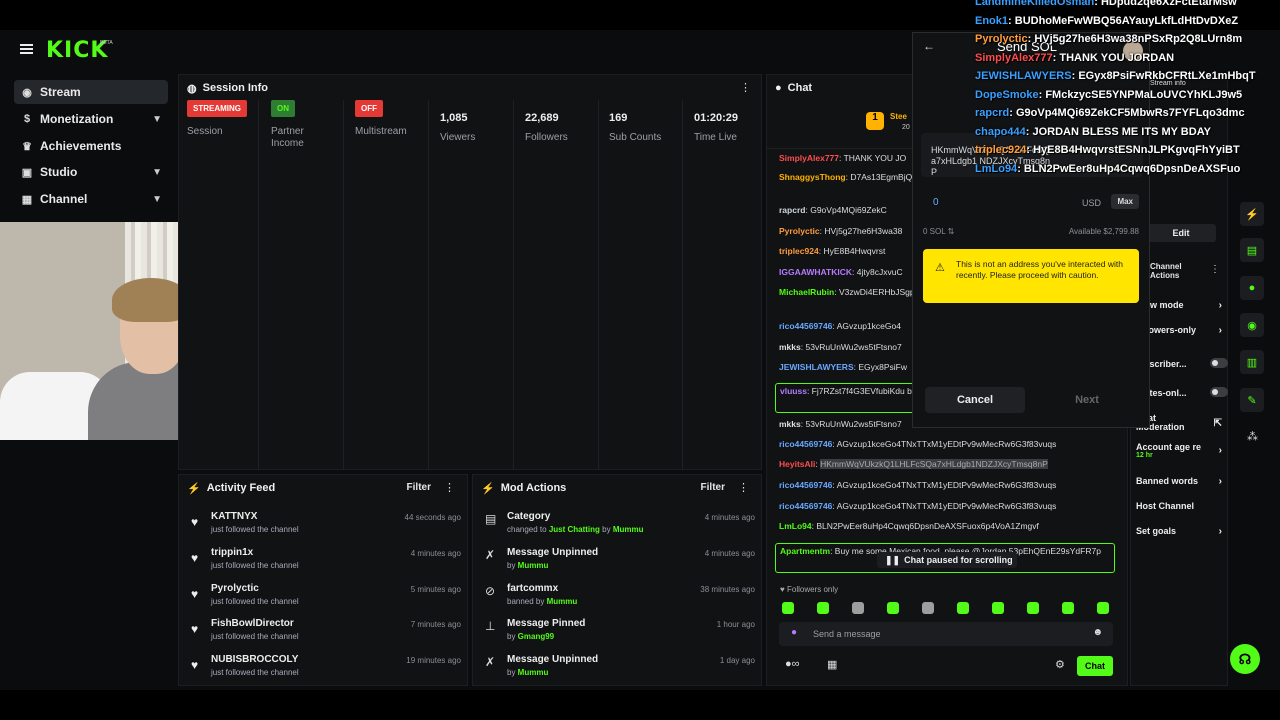 Image resolution: width=1280 pixels, height=720 pixels. Describe the element at coordinates (1182, 481) in the screenshot. I see `menu-item-banned-words: Banned words ›` at that location.